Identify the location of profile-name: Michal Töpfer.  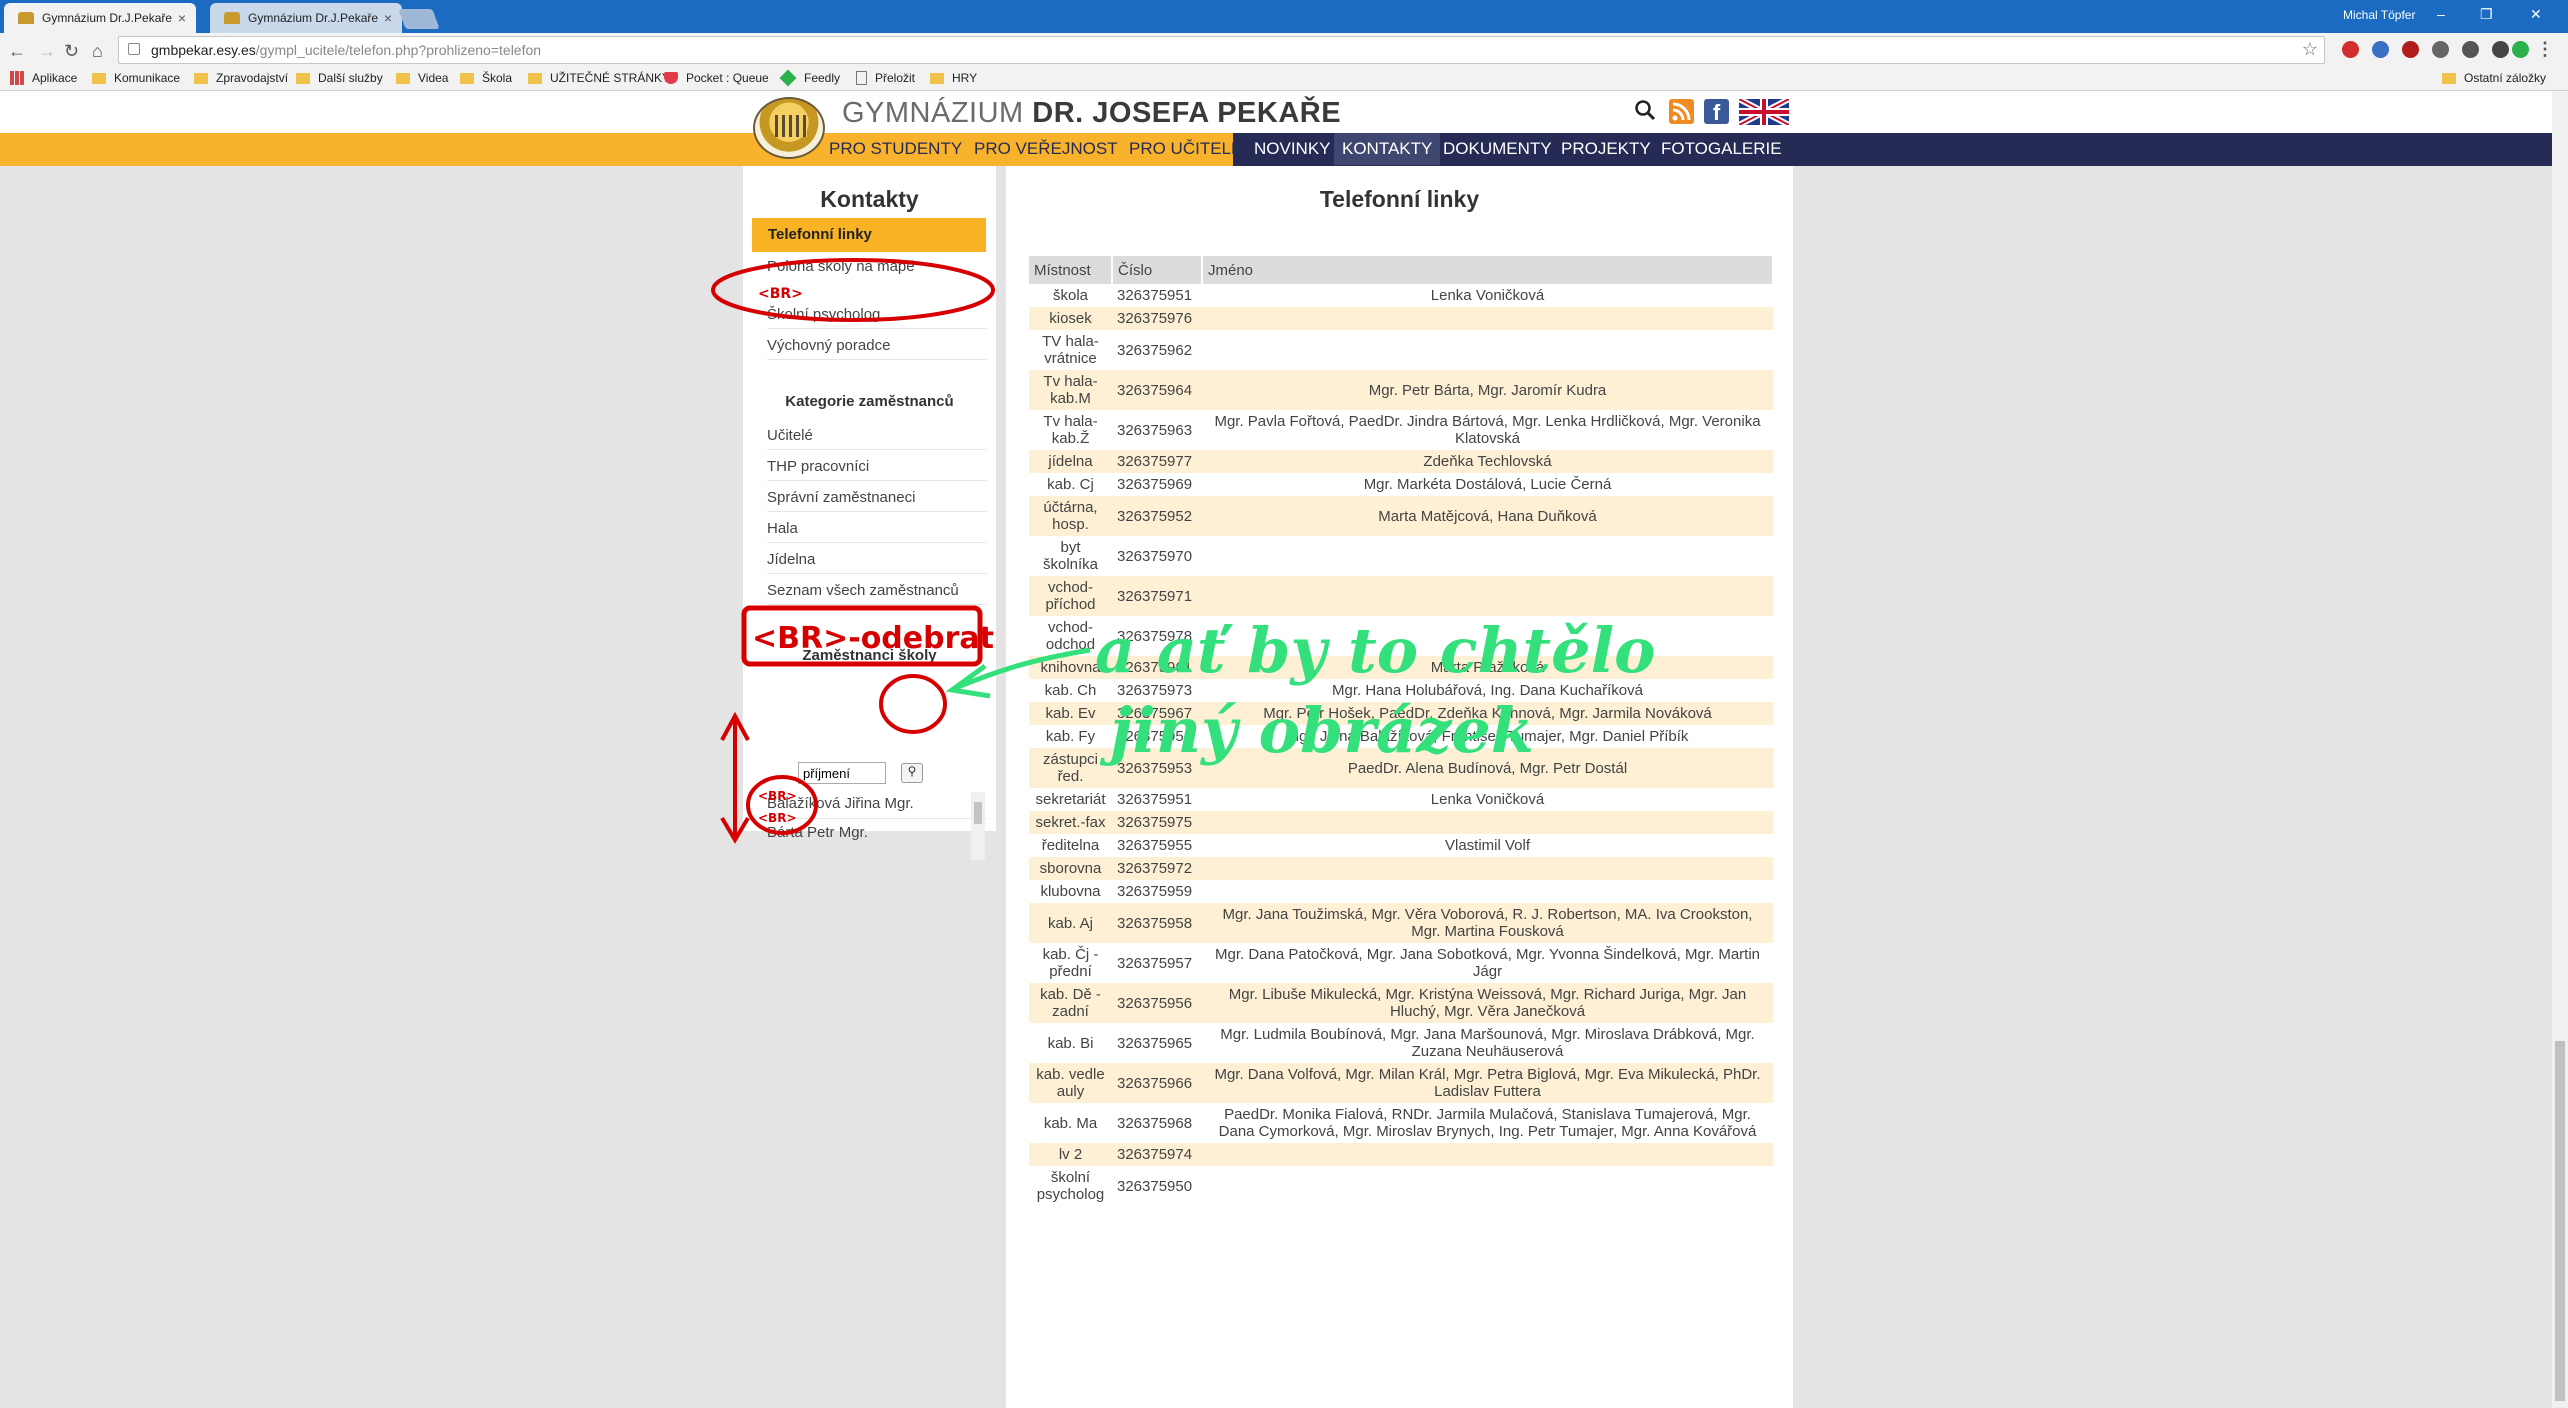
(2379, 15).